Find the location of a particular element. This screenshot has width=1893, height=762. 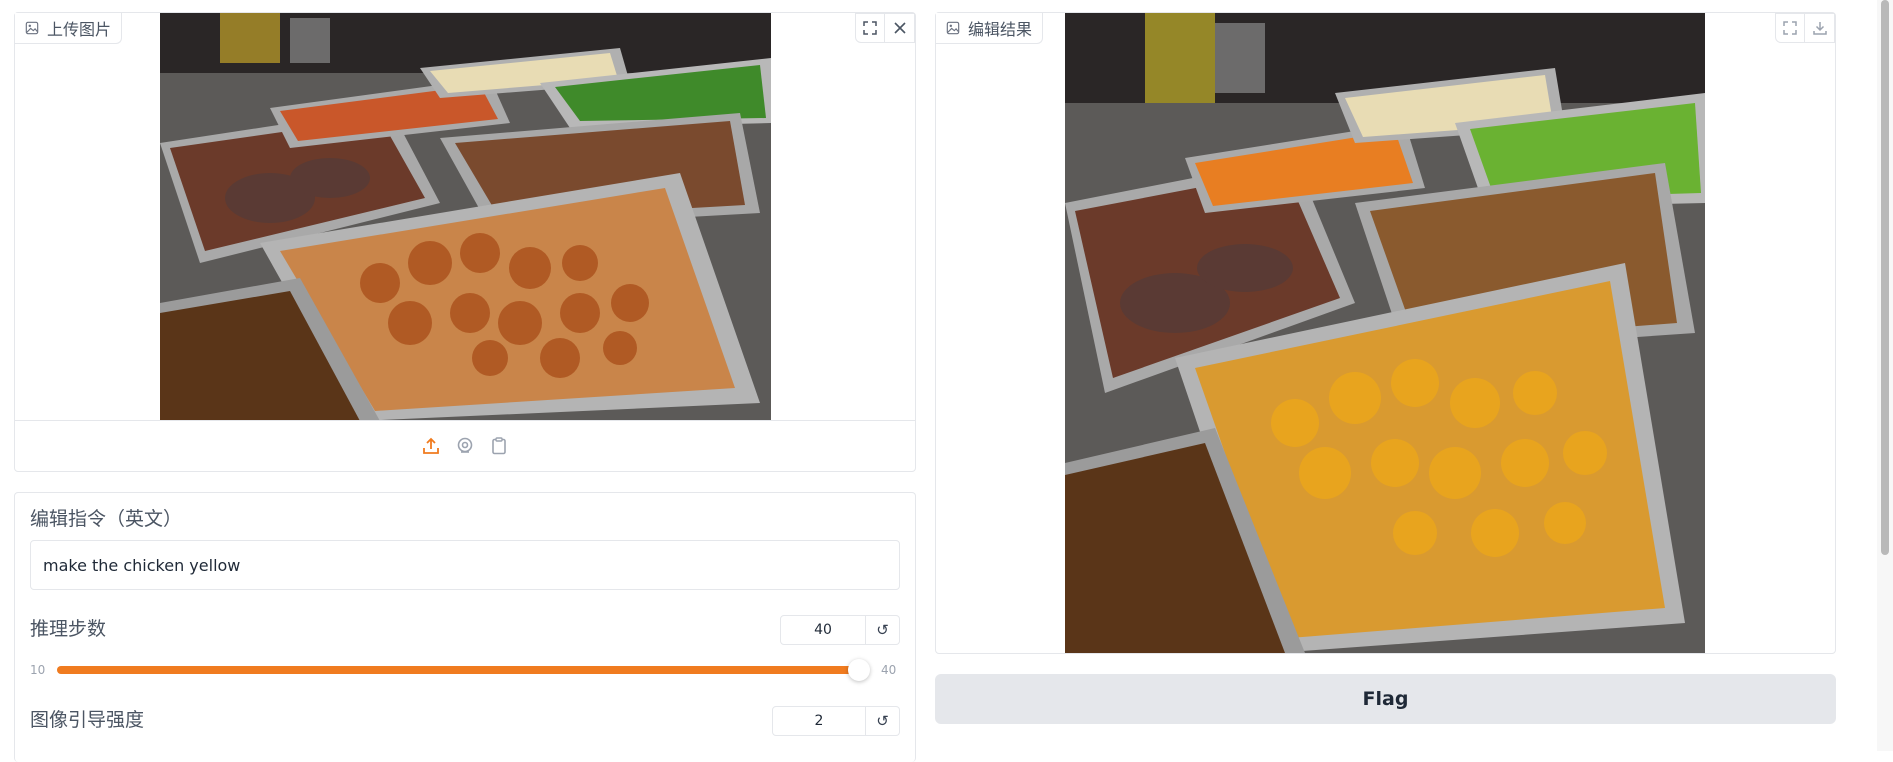

clipboard-icon is located at coordinates (499, 446).